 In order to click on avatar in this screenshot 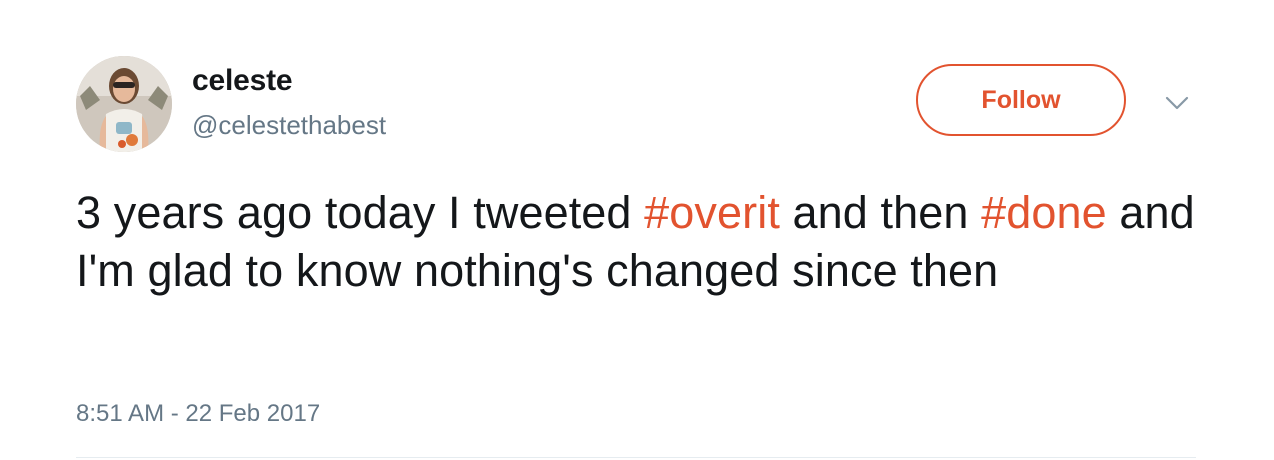, I will do `click(124, 104)`.